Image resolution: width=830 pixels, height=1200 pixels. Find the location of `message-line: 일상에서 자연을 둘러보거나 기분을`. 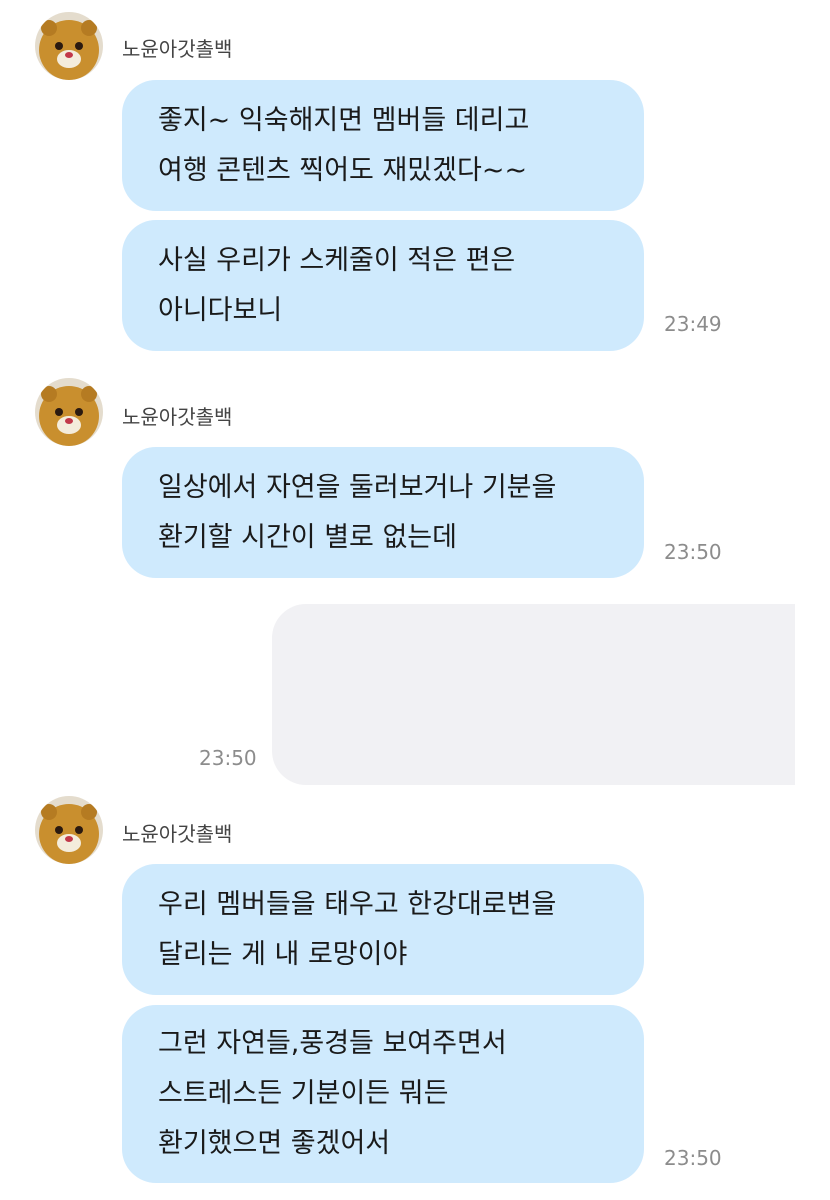

message-line: 일상에서 자연을 둘러보거나 기분을 is located at coordinates (357, 487).